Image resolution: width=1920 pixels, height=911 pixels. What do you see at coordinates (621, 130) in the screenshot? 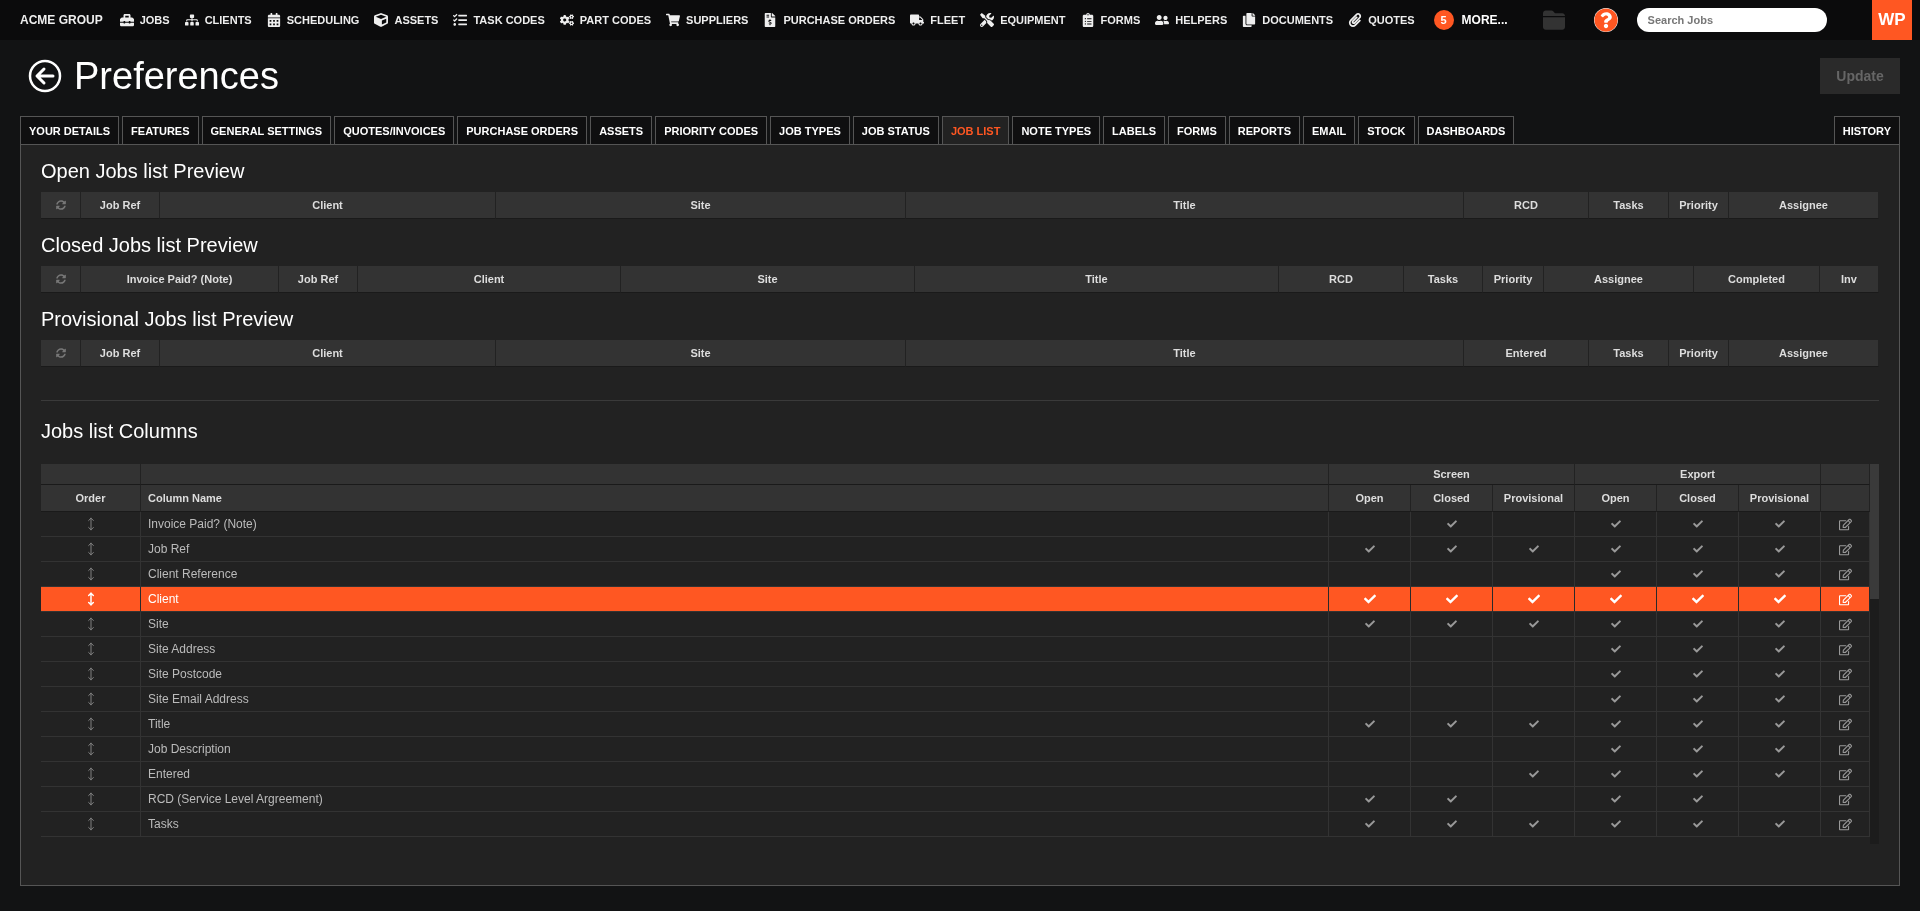
I see `tab: ASSETS` at bounding box center [621, 130].